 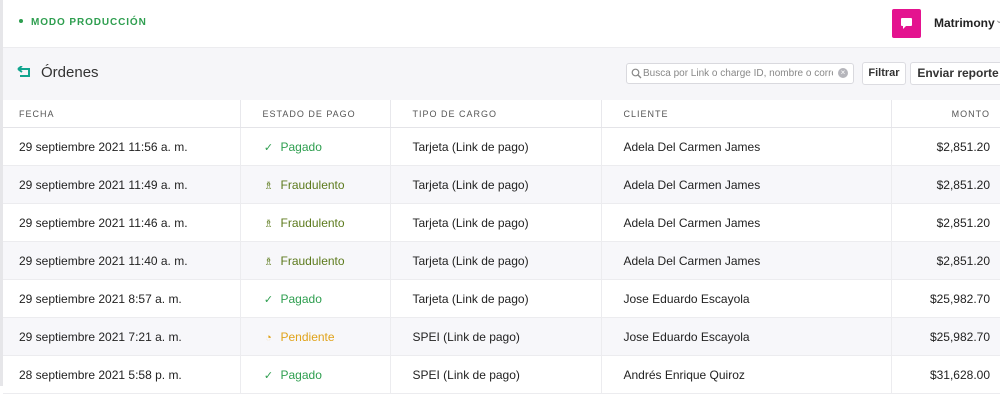 What do you see at coordinates (122, 336) in the screenshot?
I see `cell-date: 29 septiembre 2021 7:21 a. m.` at bounding box center [122, 336].